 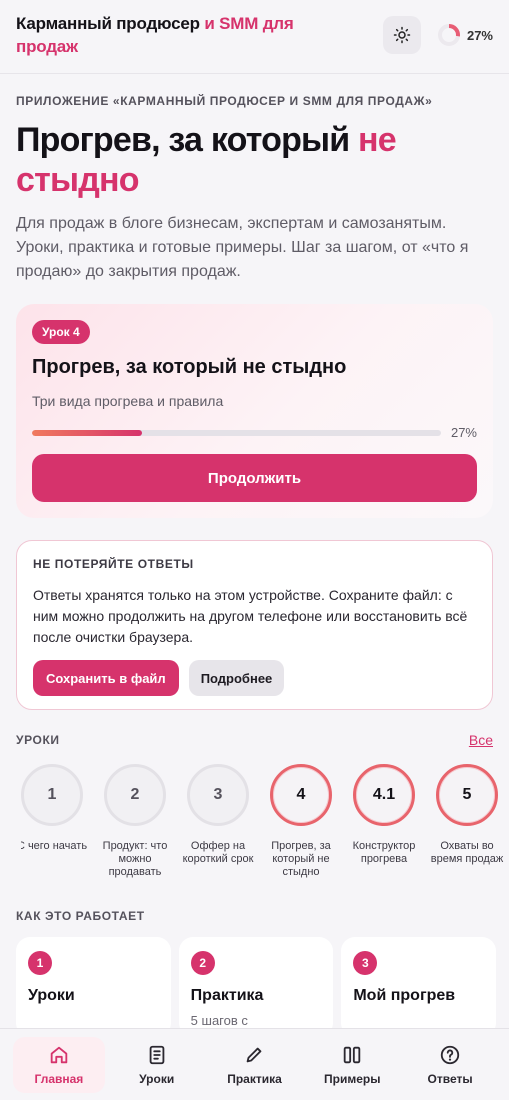 What do you see at coordinates (450, 1065) in the screenshot?
I see `nav-item: Ответы` at bounding box center [450, 1065].